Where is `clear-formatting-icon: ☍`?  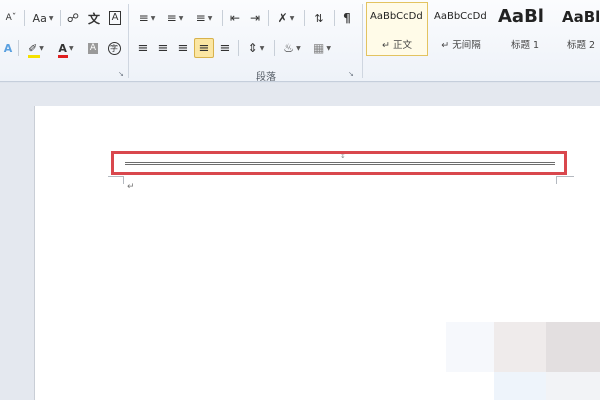 clear-formatting-icon: ☍ is located at coordinates (73, 18).